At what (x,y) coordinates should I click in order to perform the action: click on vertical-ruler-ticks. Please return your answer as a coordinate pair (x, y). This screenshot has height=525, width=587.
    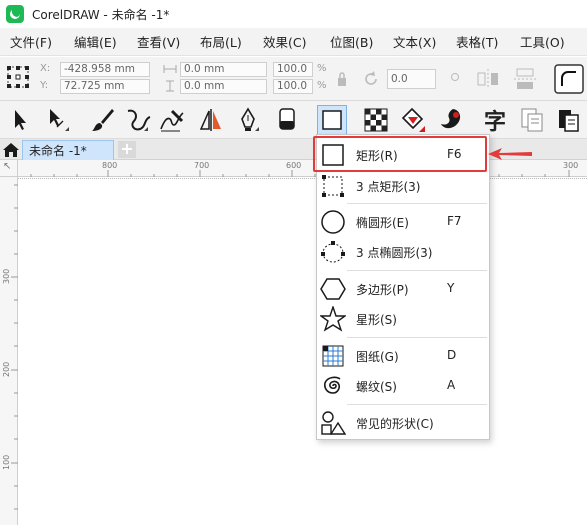
    Looking at the image, I should click on (14, 347).